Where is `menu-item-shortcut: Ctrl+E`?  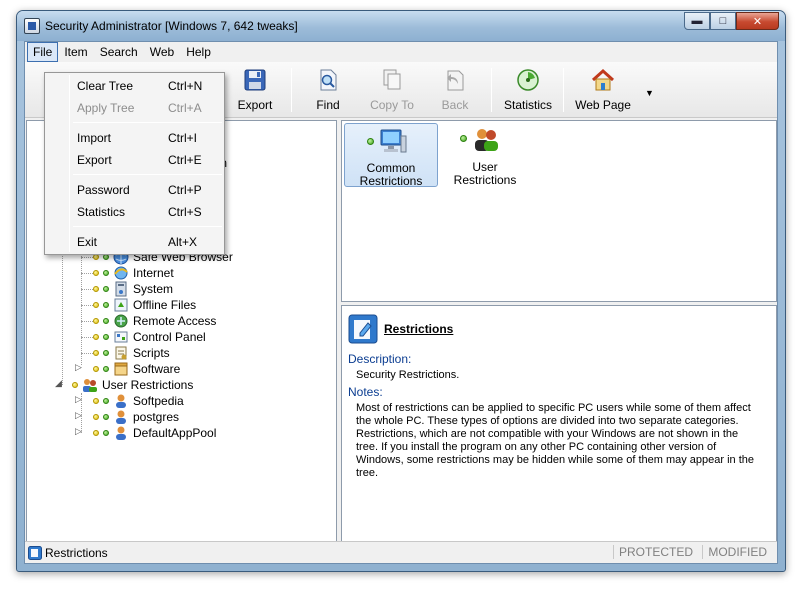
menu-item-shortcut: Ctrl+E is located at coordinates (185, 160).